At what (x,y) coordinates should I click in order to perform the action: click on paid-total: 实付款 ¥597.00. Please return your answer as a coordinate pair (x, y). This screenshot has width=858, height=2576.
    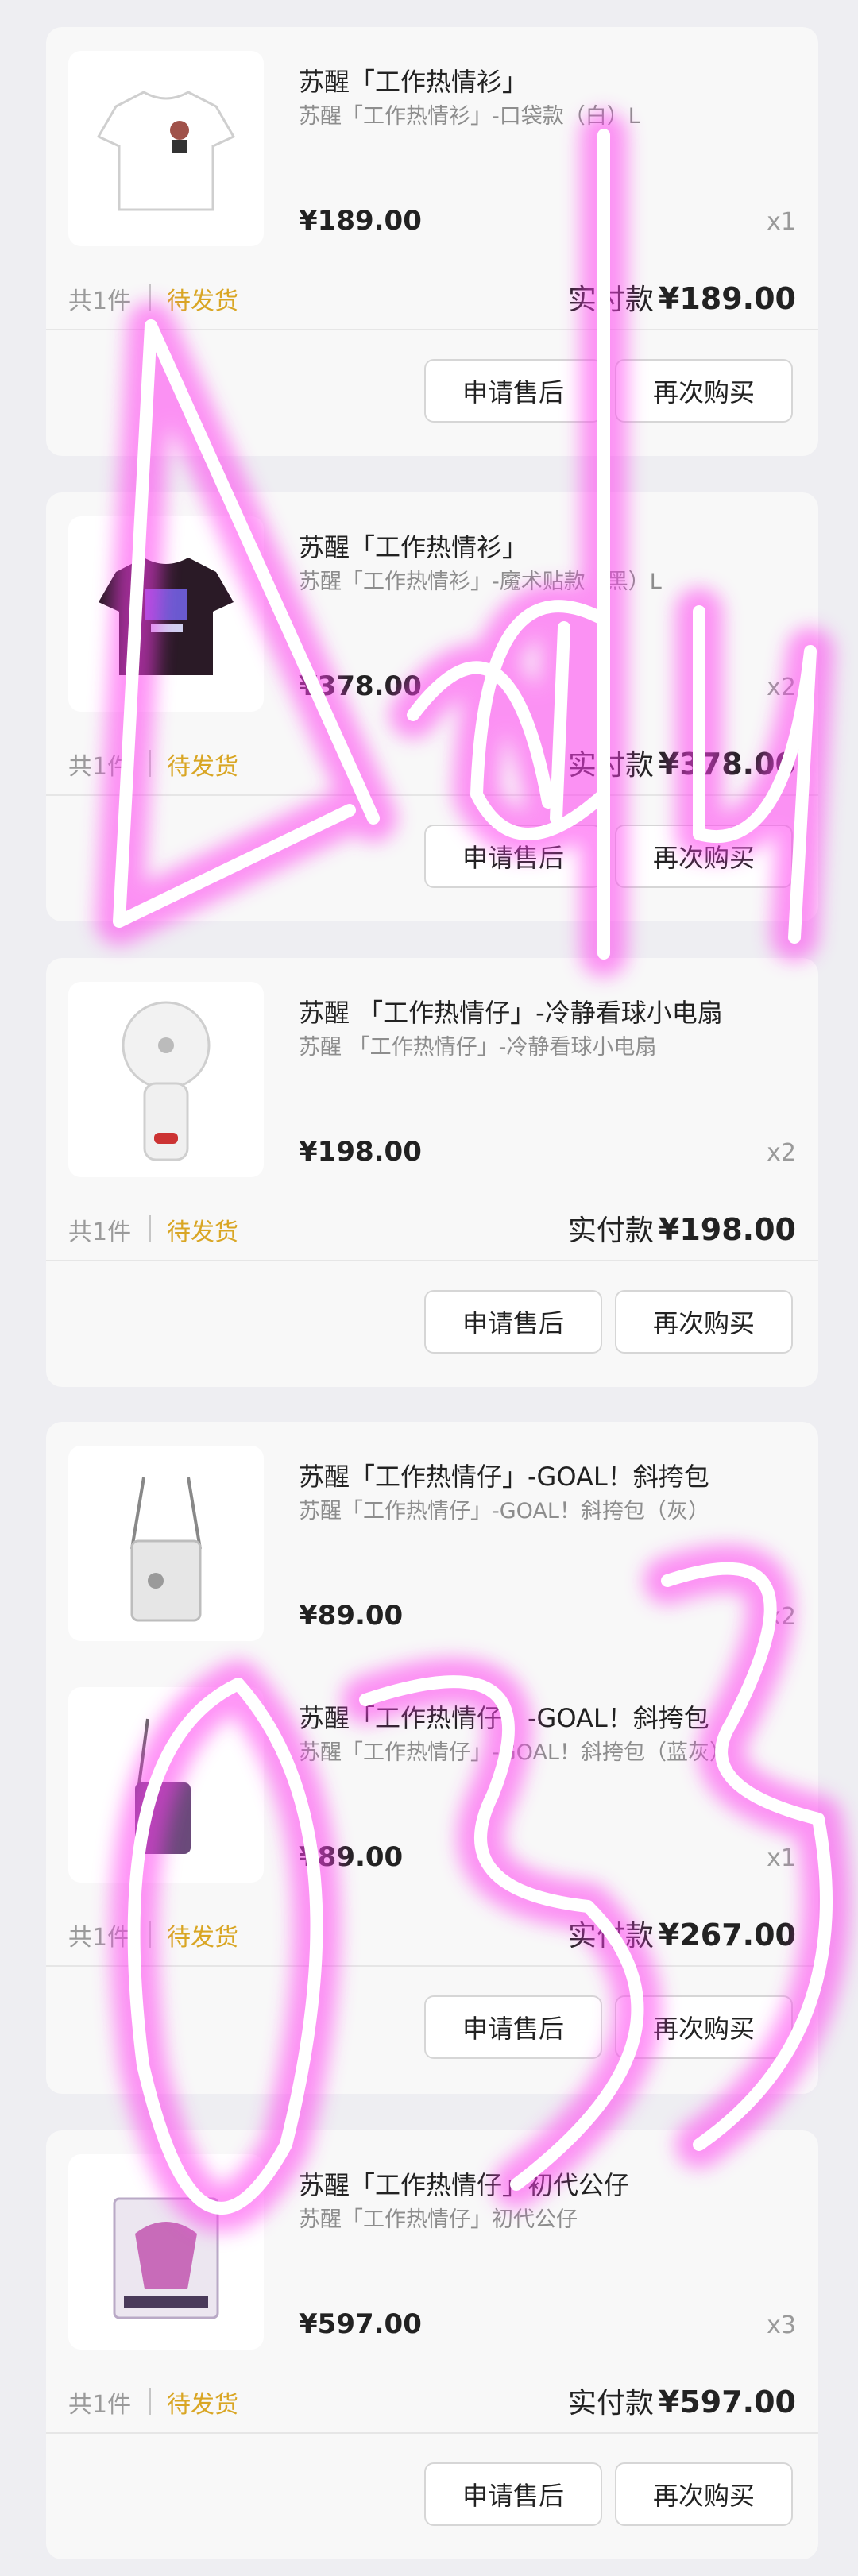
    Looking at the image, I should click on (682, 2400).